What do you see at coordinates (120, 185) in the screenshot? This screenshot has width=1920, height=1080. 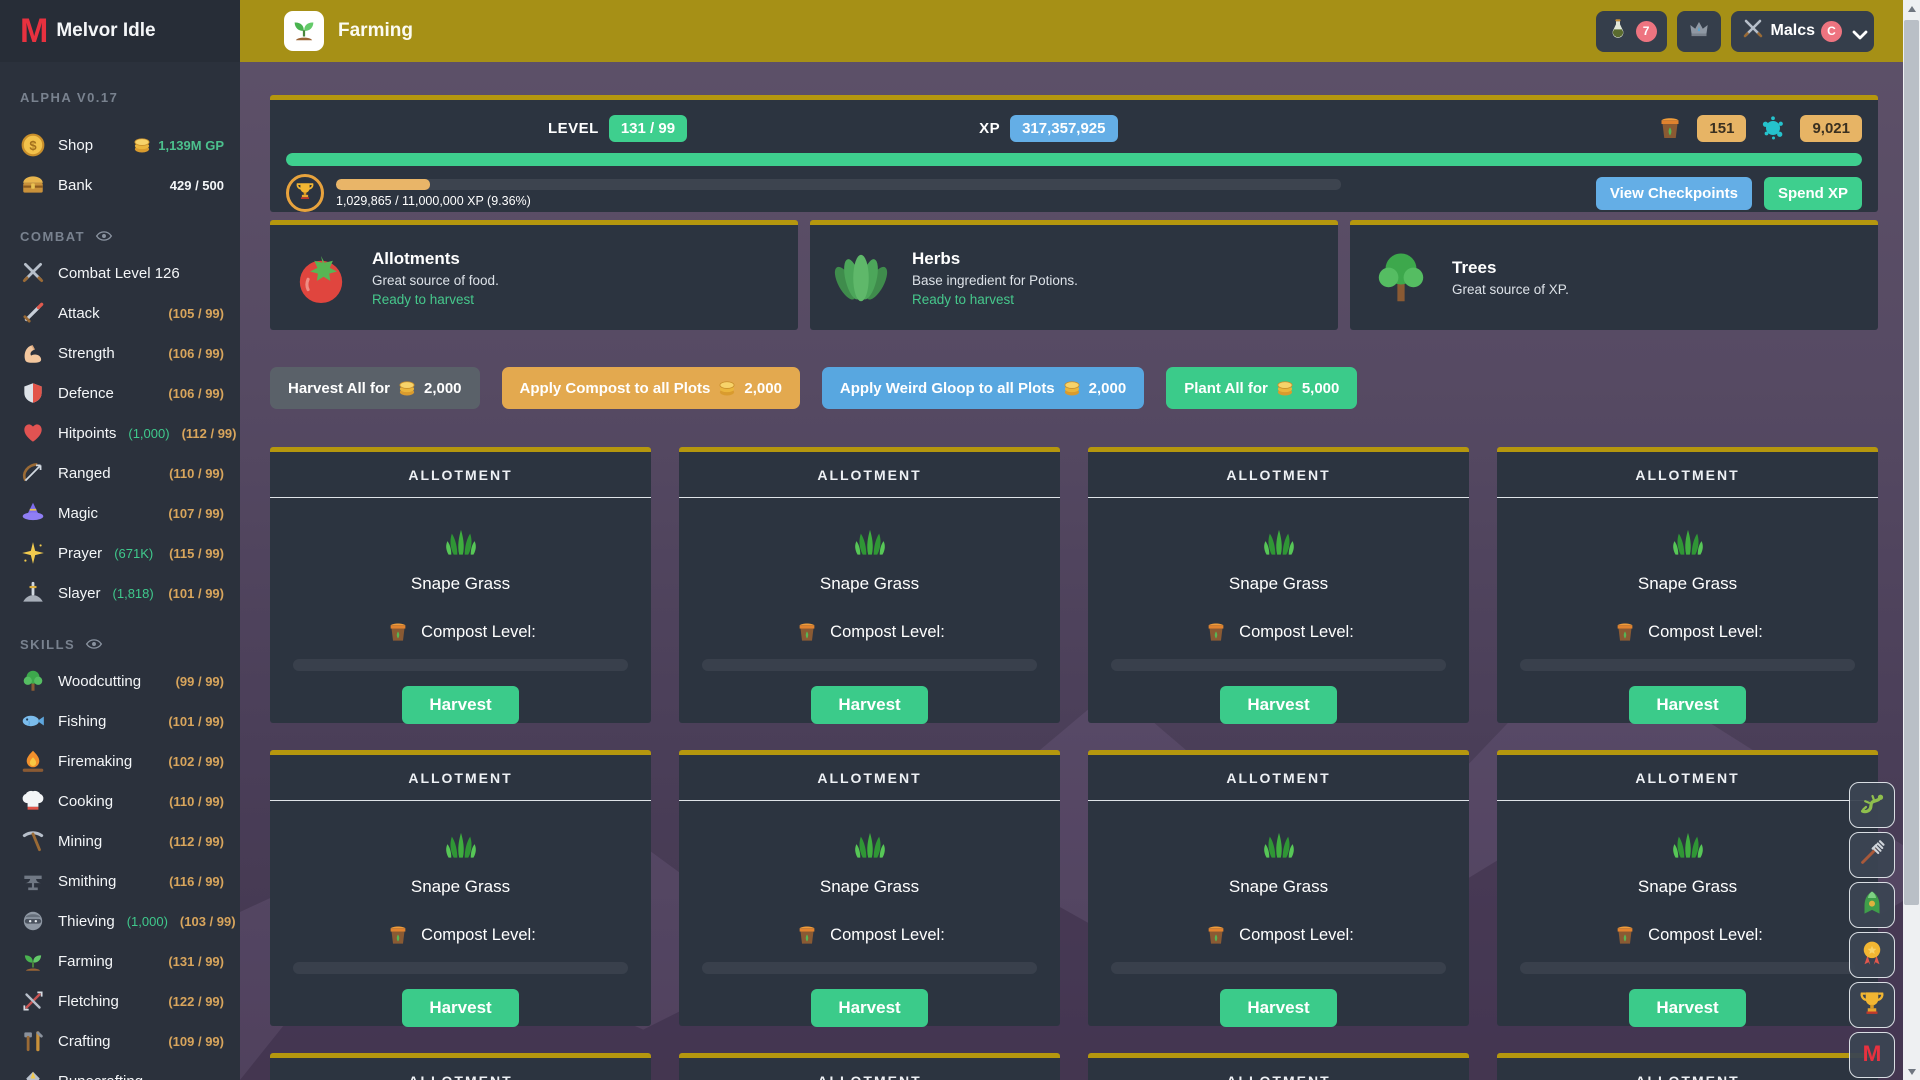 I see `sidebar-item-bank: Bank 429 / 500` at bounding box center [120, 185].